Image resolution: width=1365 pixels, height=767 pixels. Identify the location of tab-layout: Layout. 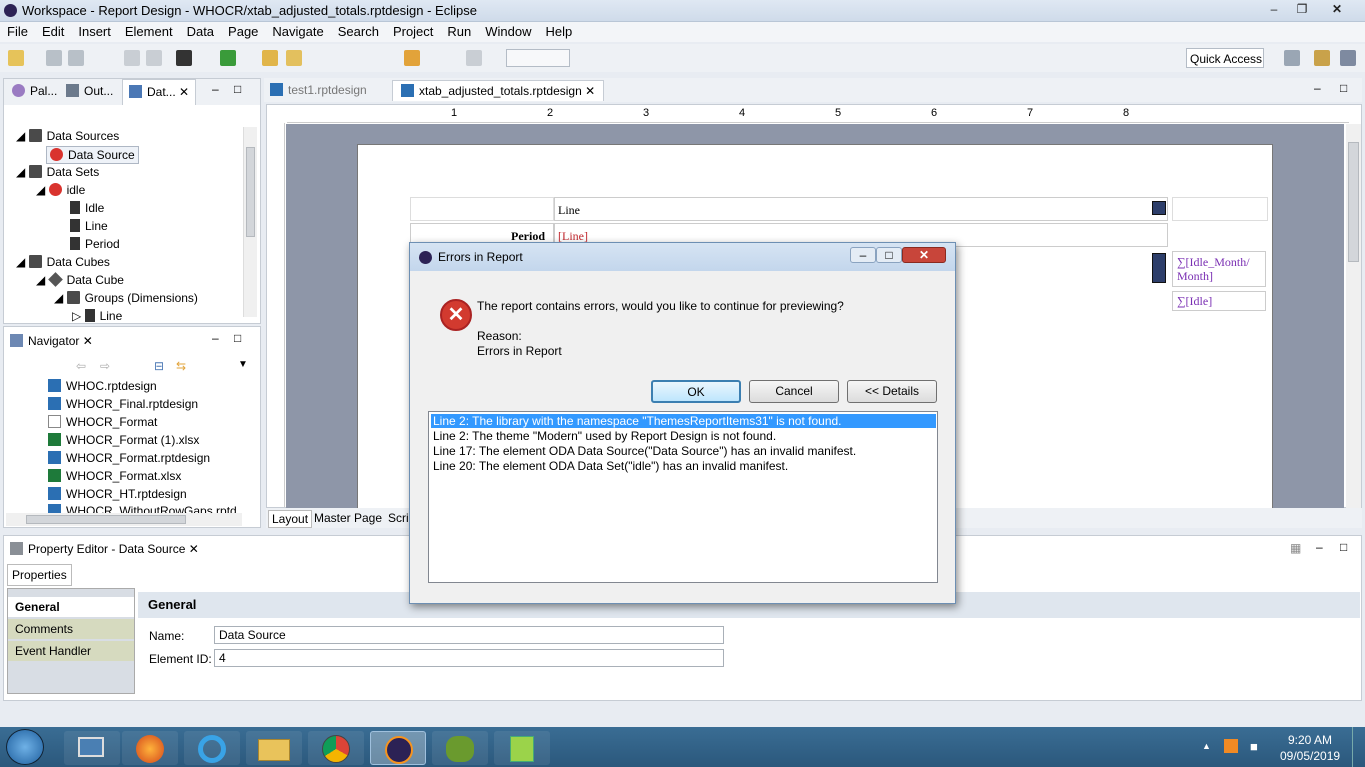
(290, 519).